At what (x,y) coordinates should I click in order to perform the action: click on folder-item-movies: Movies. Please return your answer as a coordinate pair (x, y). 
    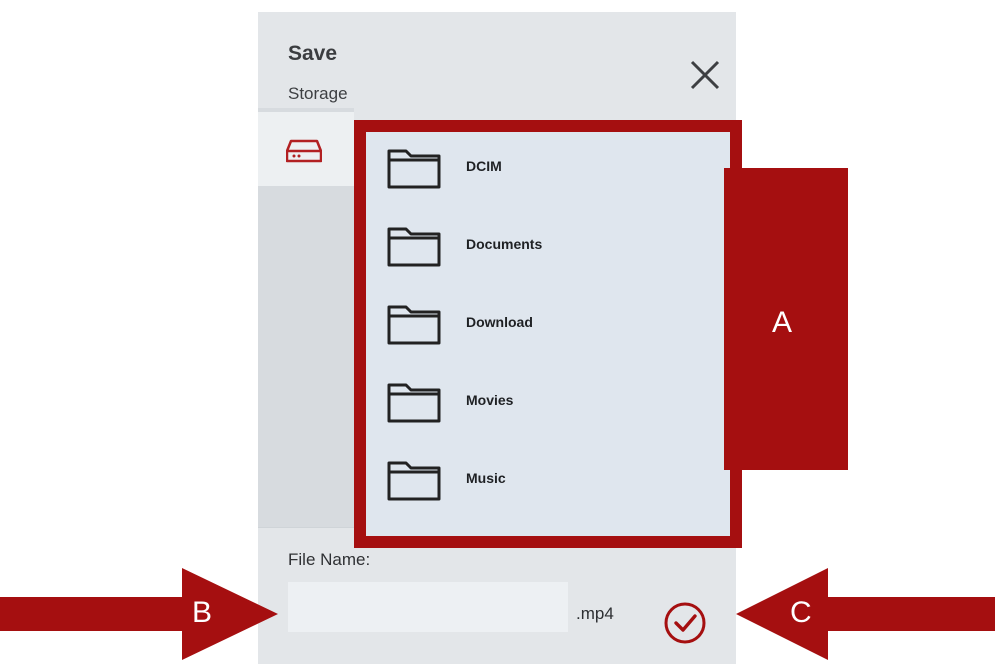
    Looking at the image, I should click on (546, 398).